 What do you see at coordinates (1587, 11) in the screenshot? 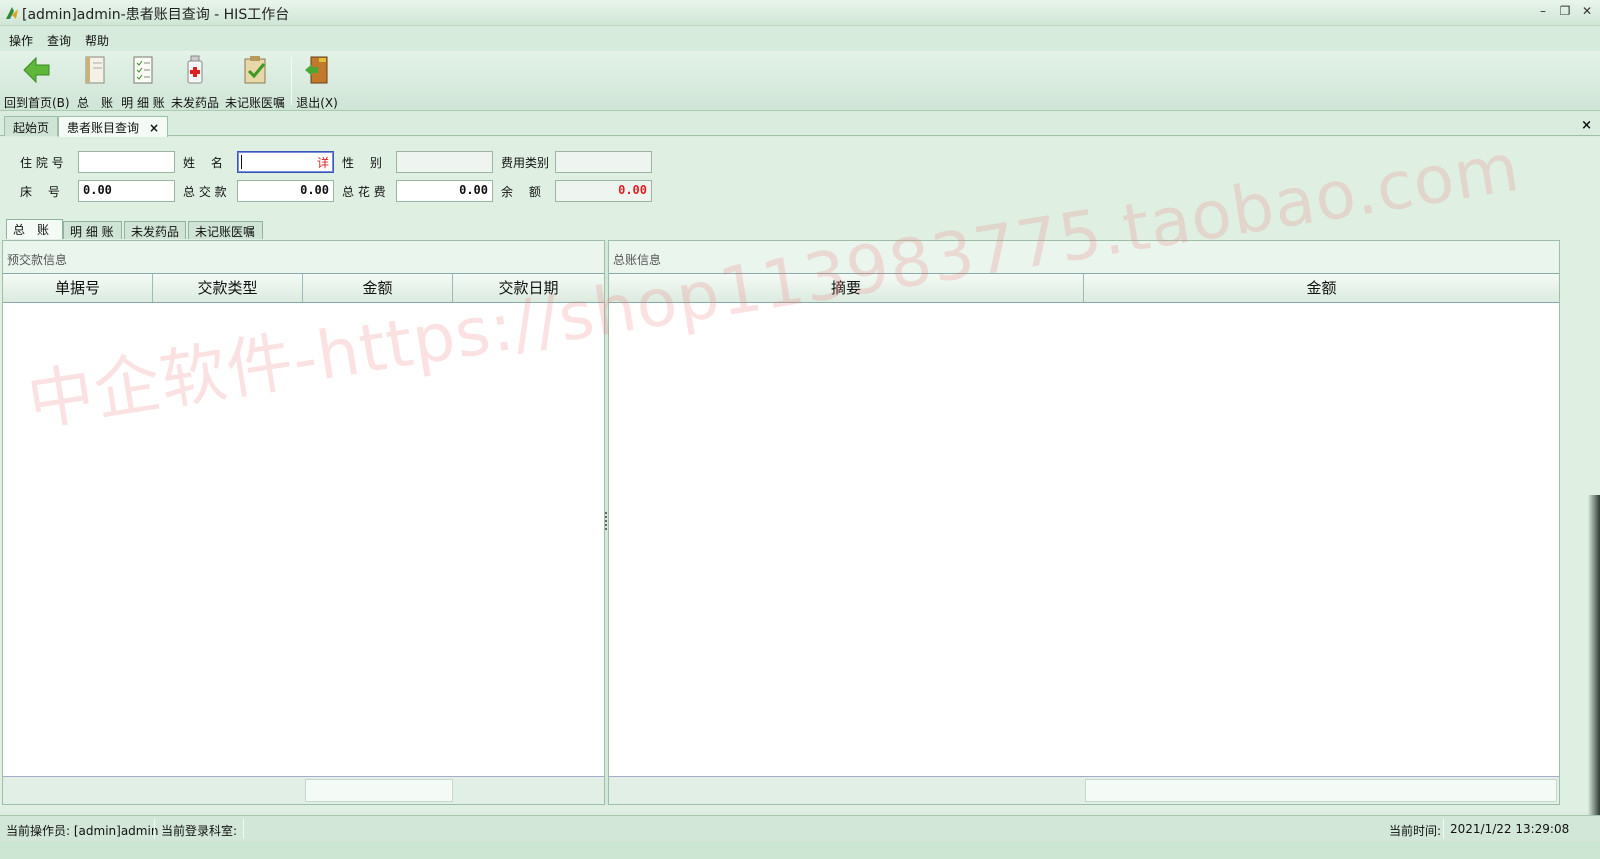
I see `close-window-icon: ✕` at bounding box center [1587, 11].